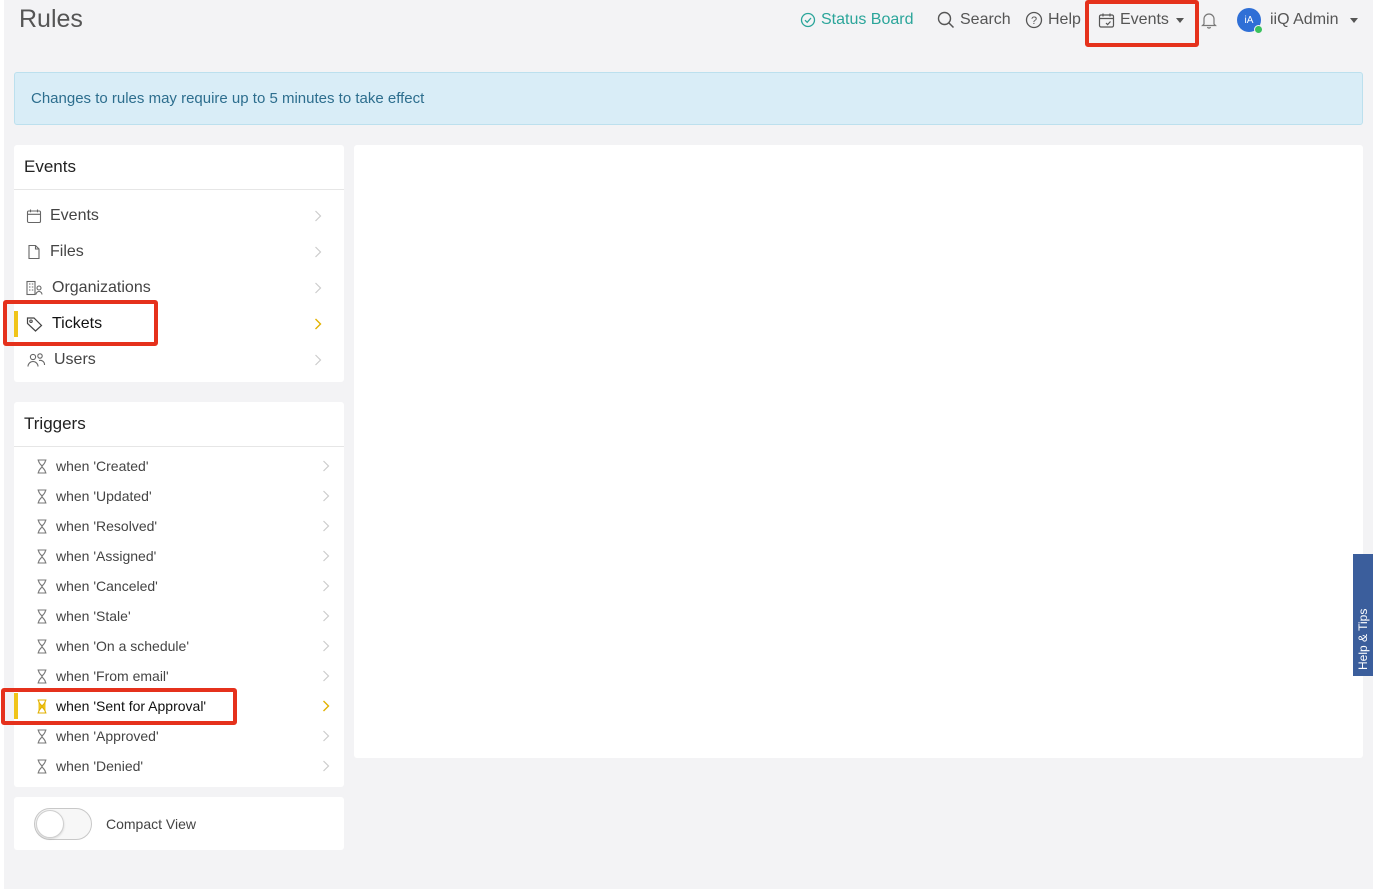  What do you see at coordinates (946, 20) in the screenshot?
I see `search-icon` at bounding box center [946, 20].